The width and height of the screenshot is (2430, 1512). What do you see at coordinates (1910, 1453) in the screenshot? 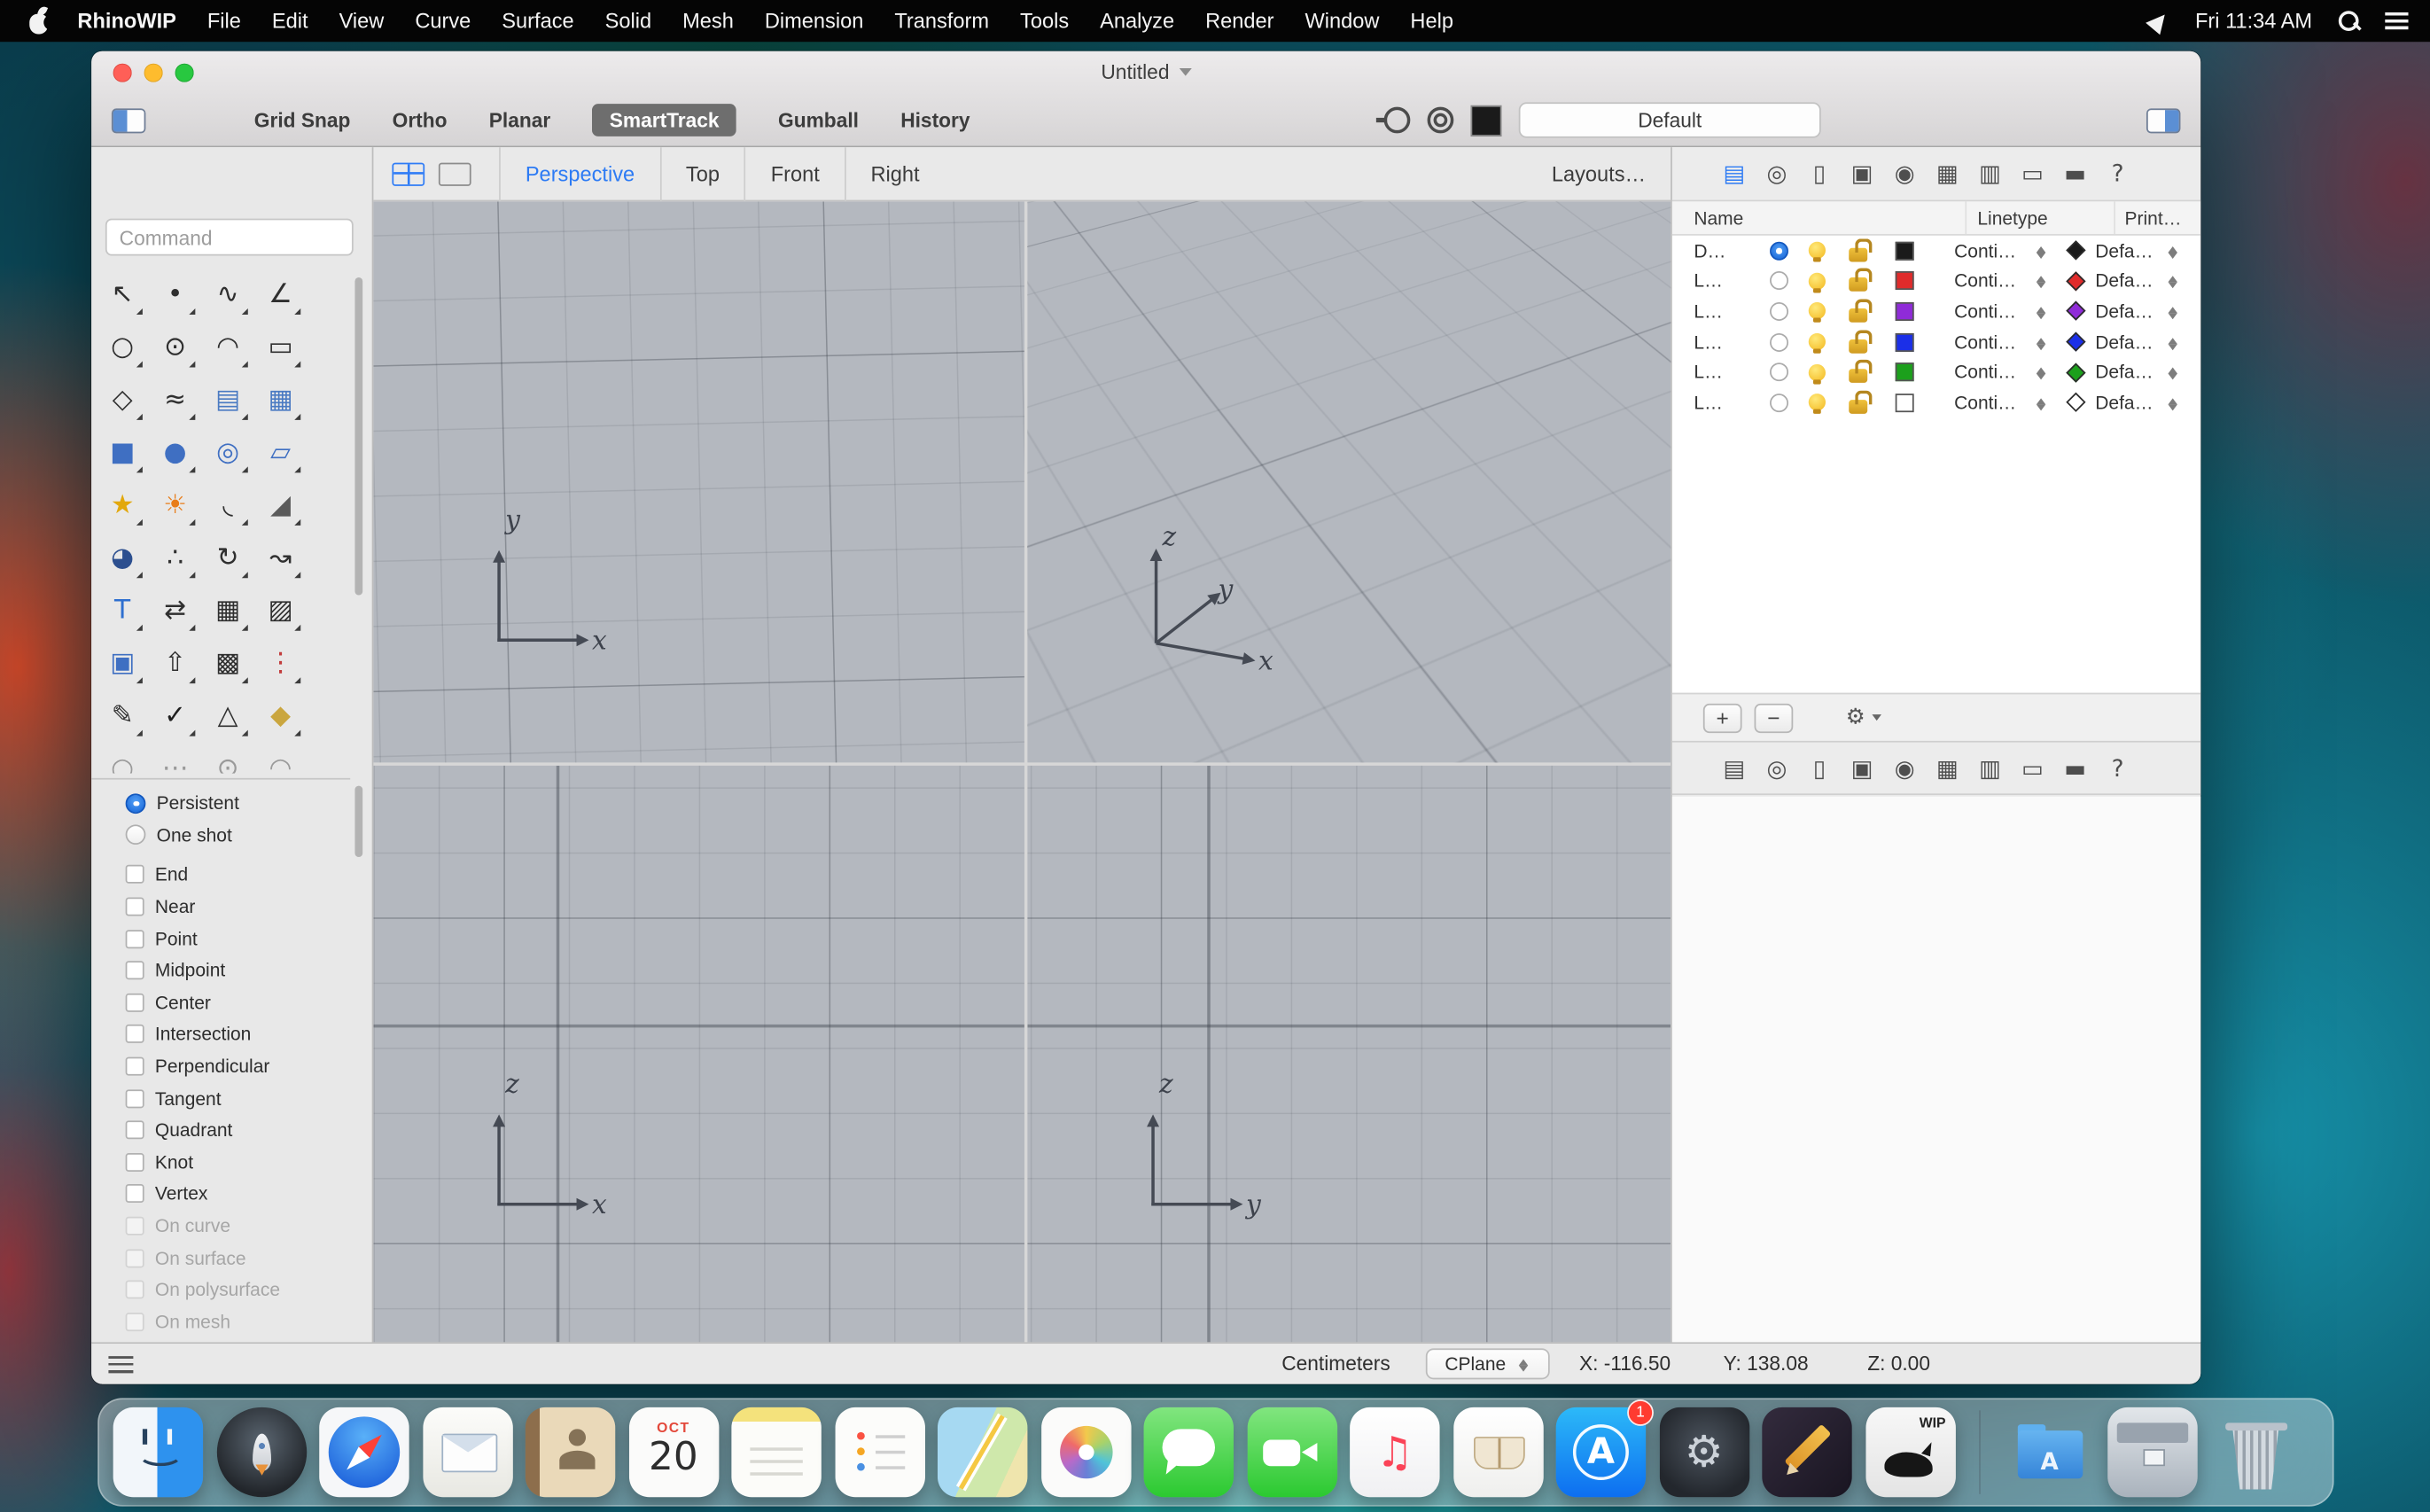
I see `dock-rhino-wip: WIP` at bounding box center [1910, 1453].